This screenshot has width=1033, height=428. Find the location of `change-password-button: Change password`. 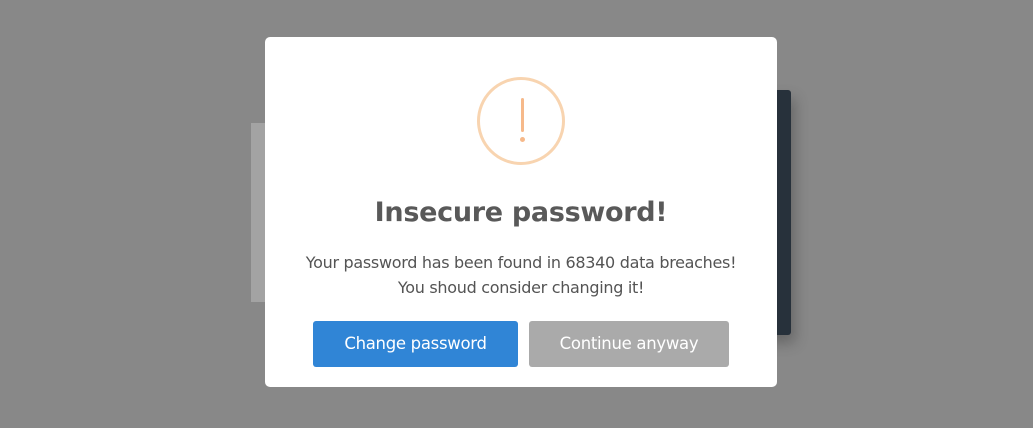

change-password-button: Change password is located at coordinates (415, 344).